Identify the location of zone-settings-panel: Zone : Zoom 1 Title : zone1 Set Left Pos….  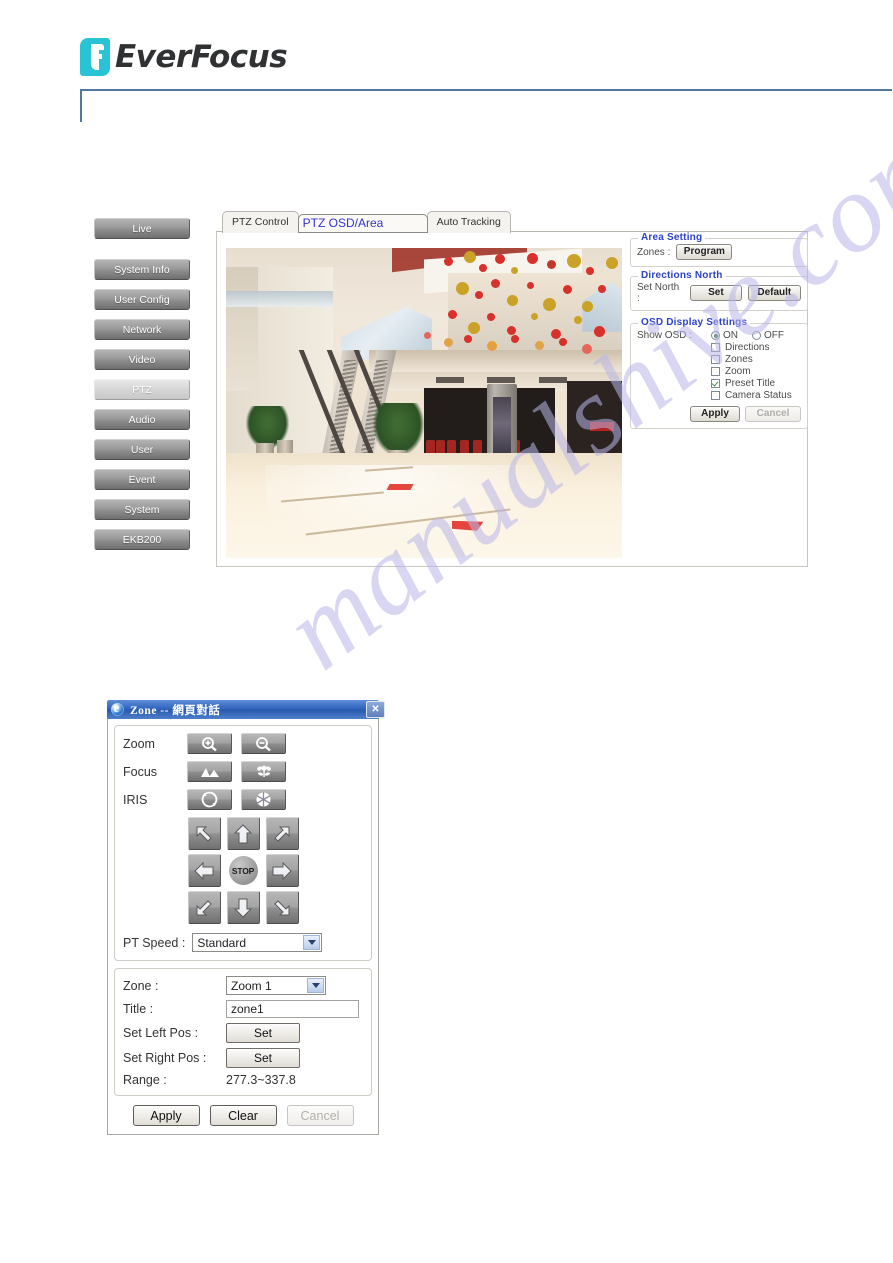
(243, 1032).